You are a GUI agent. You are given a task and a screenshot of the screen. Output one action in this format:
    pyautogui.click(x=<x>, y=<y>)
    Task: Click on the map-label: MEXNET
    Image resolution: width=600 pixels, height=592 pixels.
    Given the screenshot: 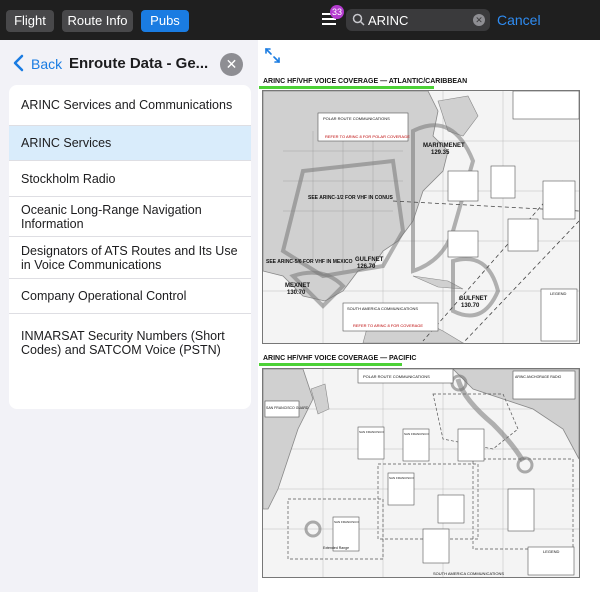 What is the action you would take?
    pyautogui.click(x=297, y=286)
    